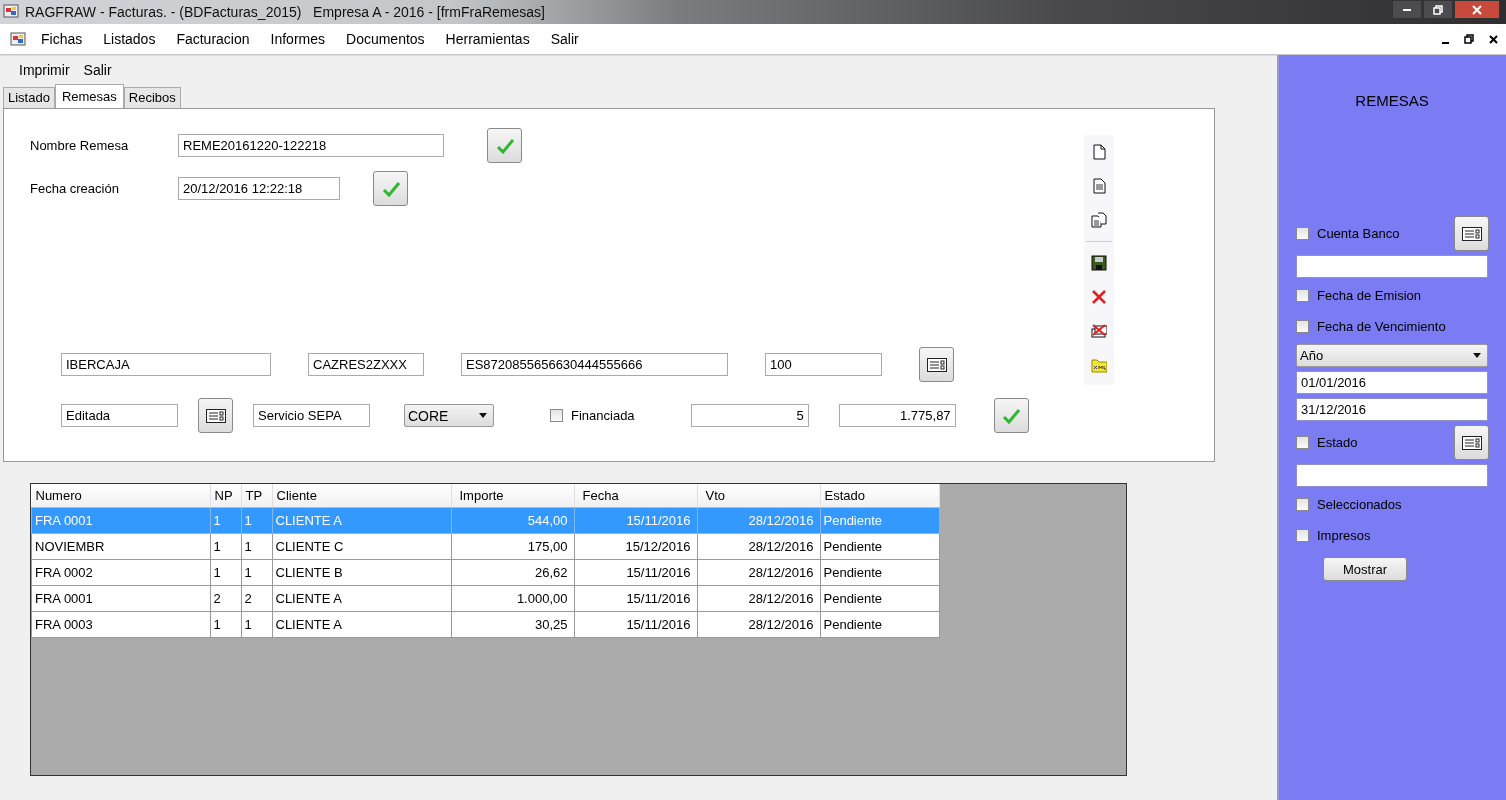  I want to click on close-button, so click(1477, 9).